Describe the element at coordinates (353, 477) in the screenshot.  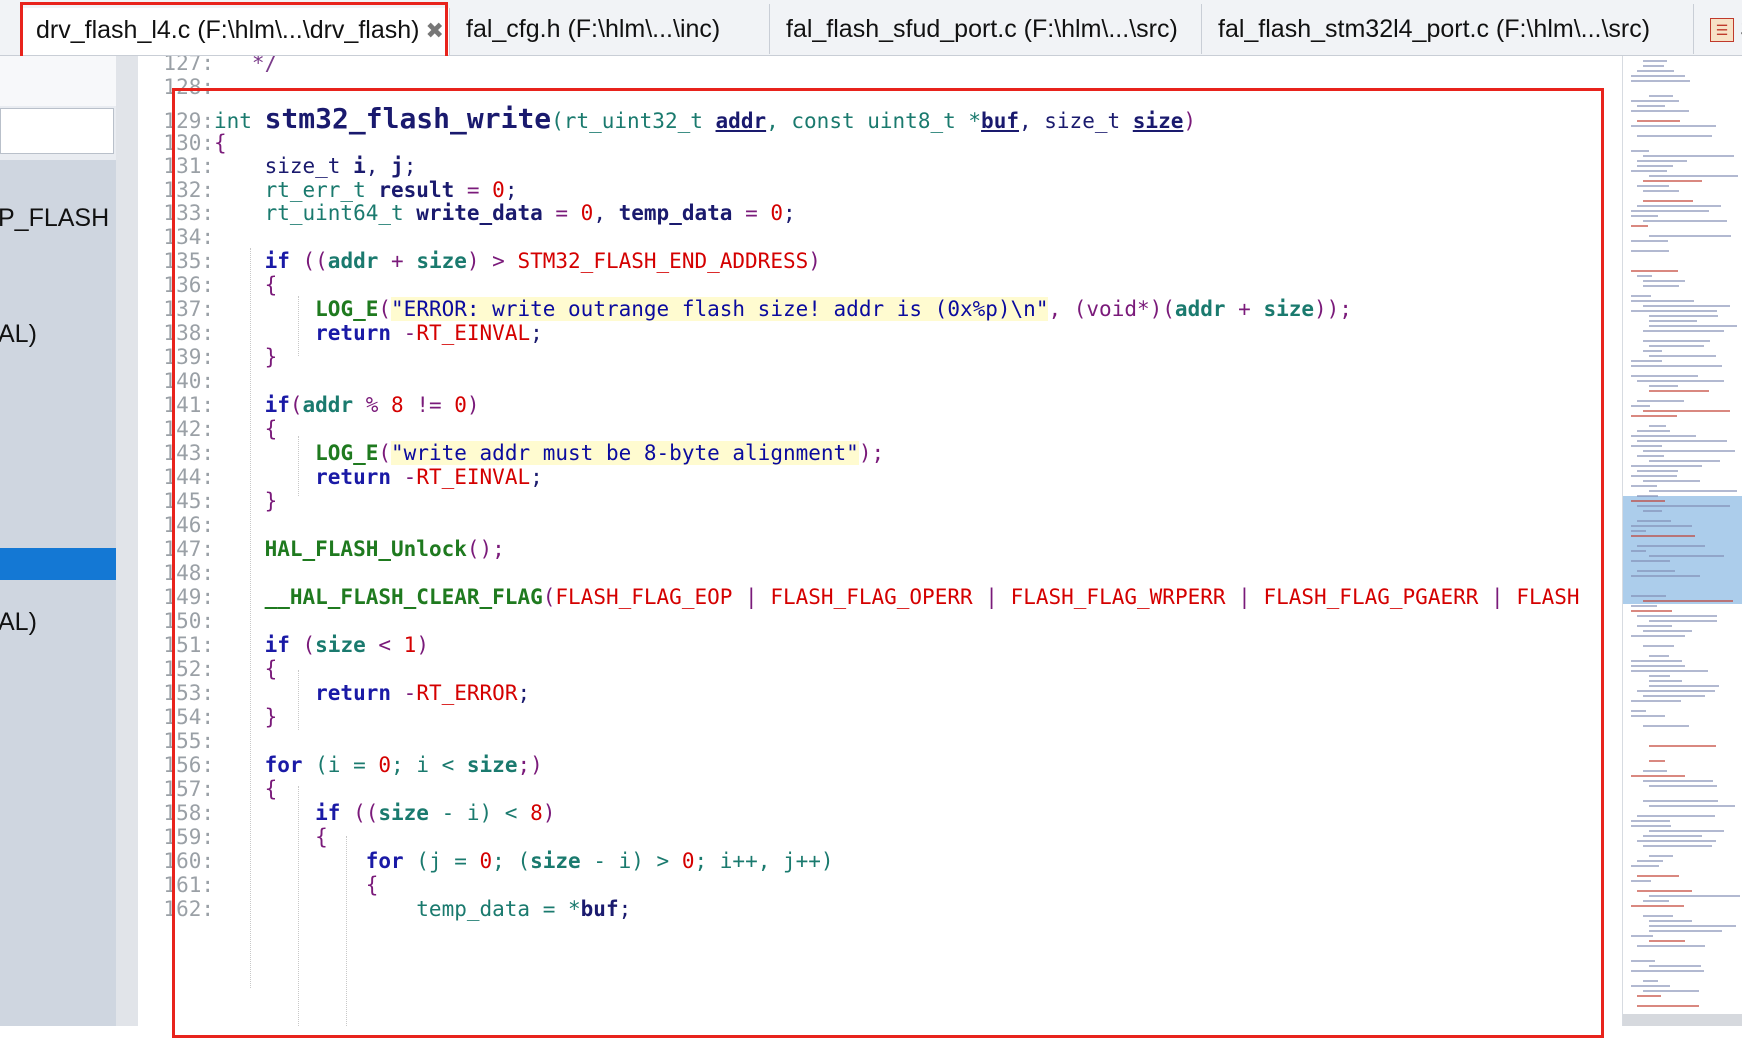
I see `code-line: 144: return -RT_EINVAL;` at that location.